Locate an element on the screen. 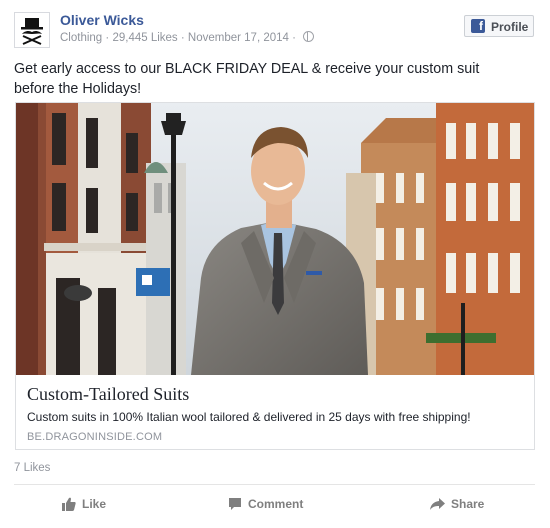 The width and height of the screenshot is (550, 528). page-category: Clothing is located at coordinates (81, 38).